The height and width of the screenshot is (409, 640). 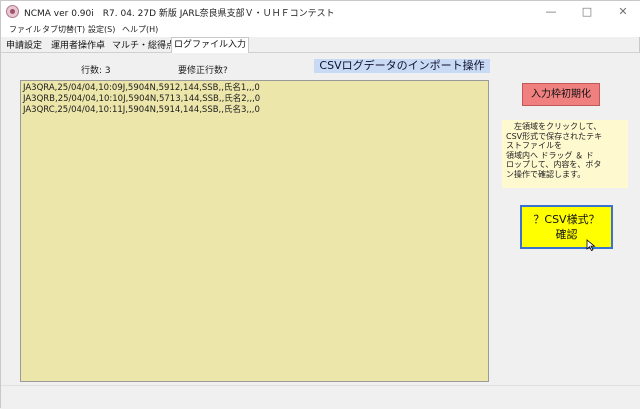 What do you see at coordinates (203, 71) in the screenshot?
I see `fix-rows-label: 要修正行数?` at bounding box center [203, 71].